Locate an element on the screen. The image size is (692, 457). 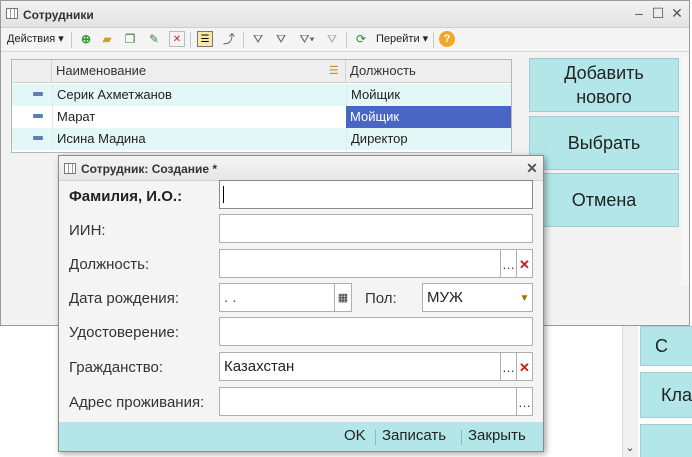
calendar-icon: ▦ is located at coordinates (343, 297).